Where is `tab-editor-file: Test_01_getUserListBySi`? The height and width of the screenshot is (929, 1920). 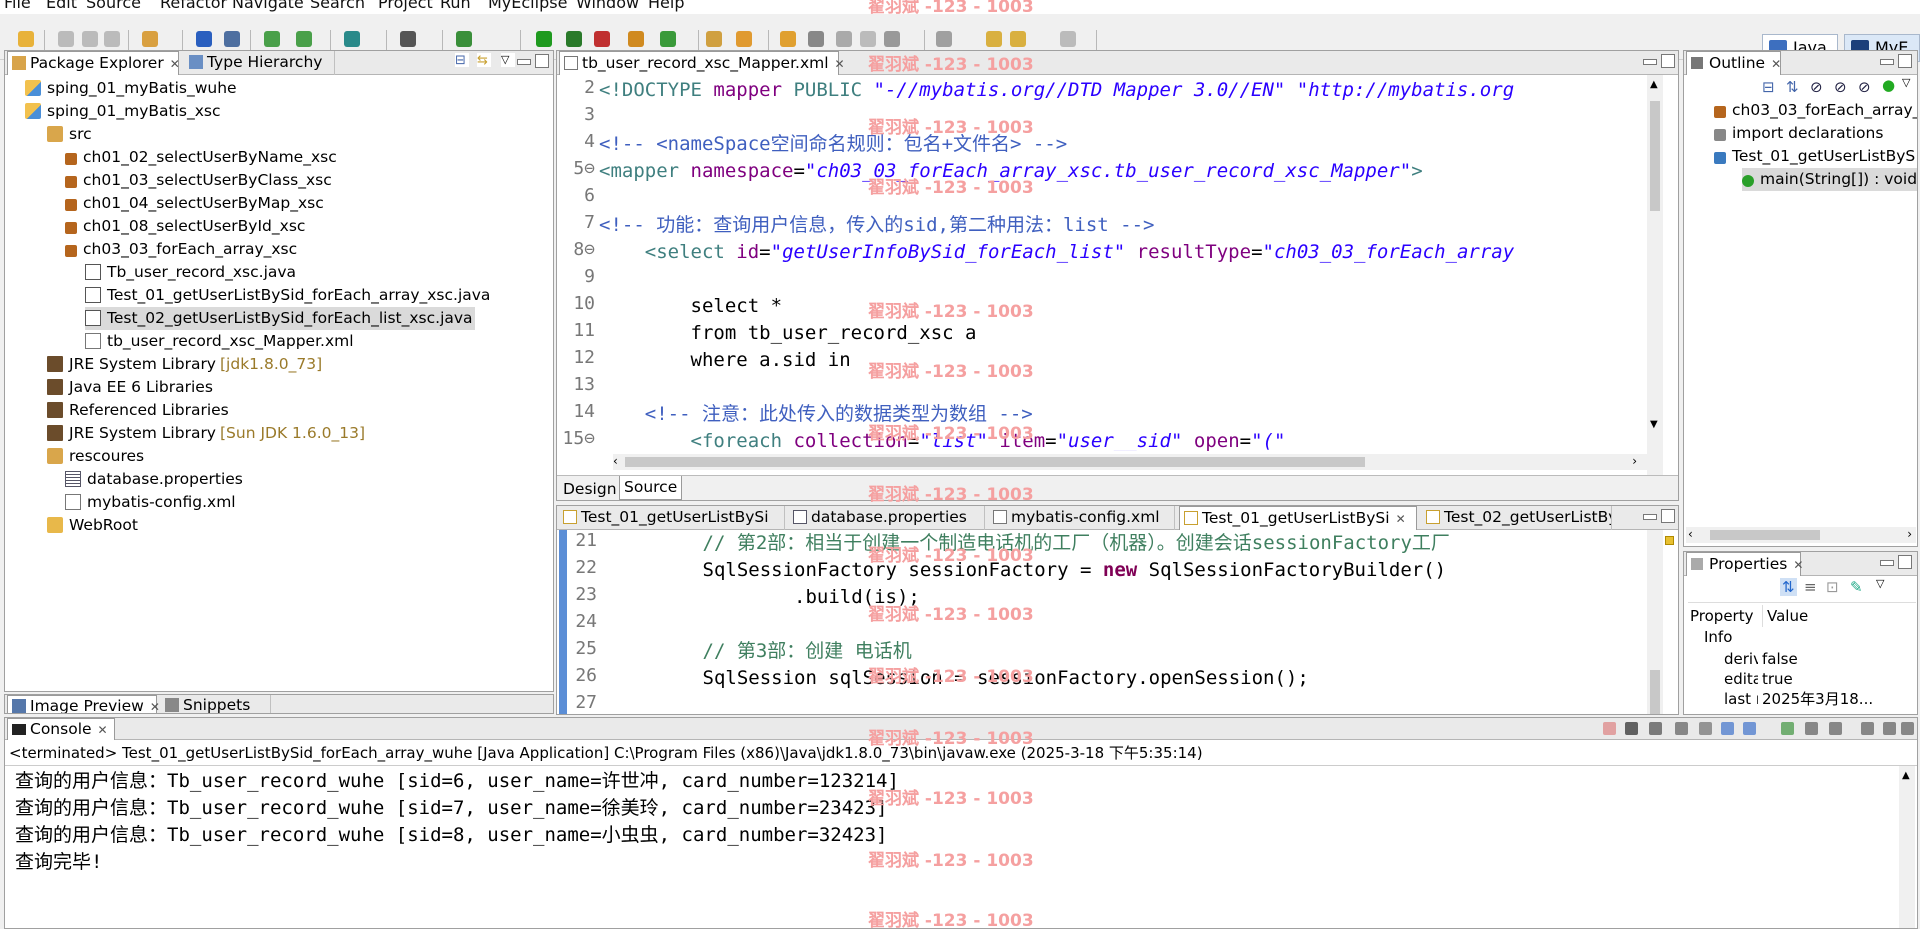
tab-editor-file: Test_01_getUserListBySi is located at coordinates (672, 518).